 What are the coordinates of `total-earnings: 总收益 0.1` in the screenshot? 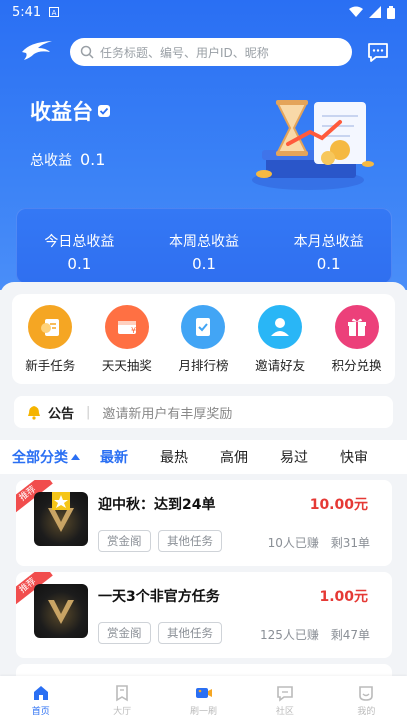 It's located at (67, 160).